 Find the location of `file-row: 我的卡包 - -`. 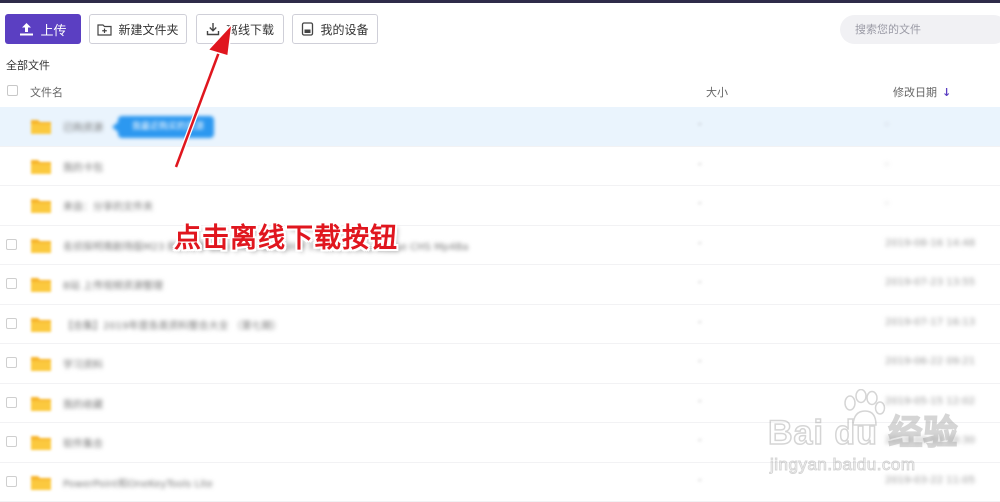

file-row: 我的卡包 - - is located at coordinates (500, 167).